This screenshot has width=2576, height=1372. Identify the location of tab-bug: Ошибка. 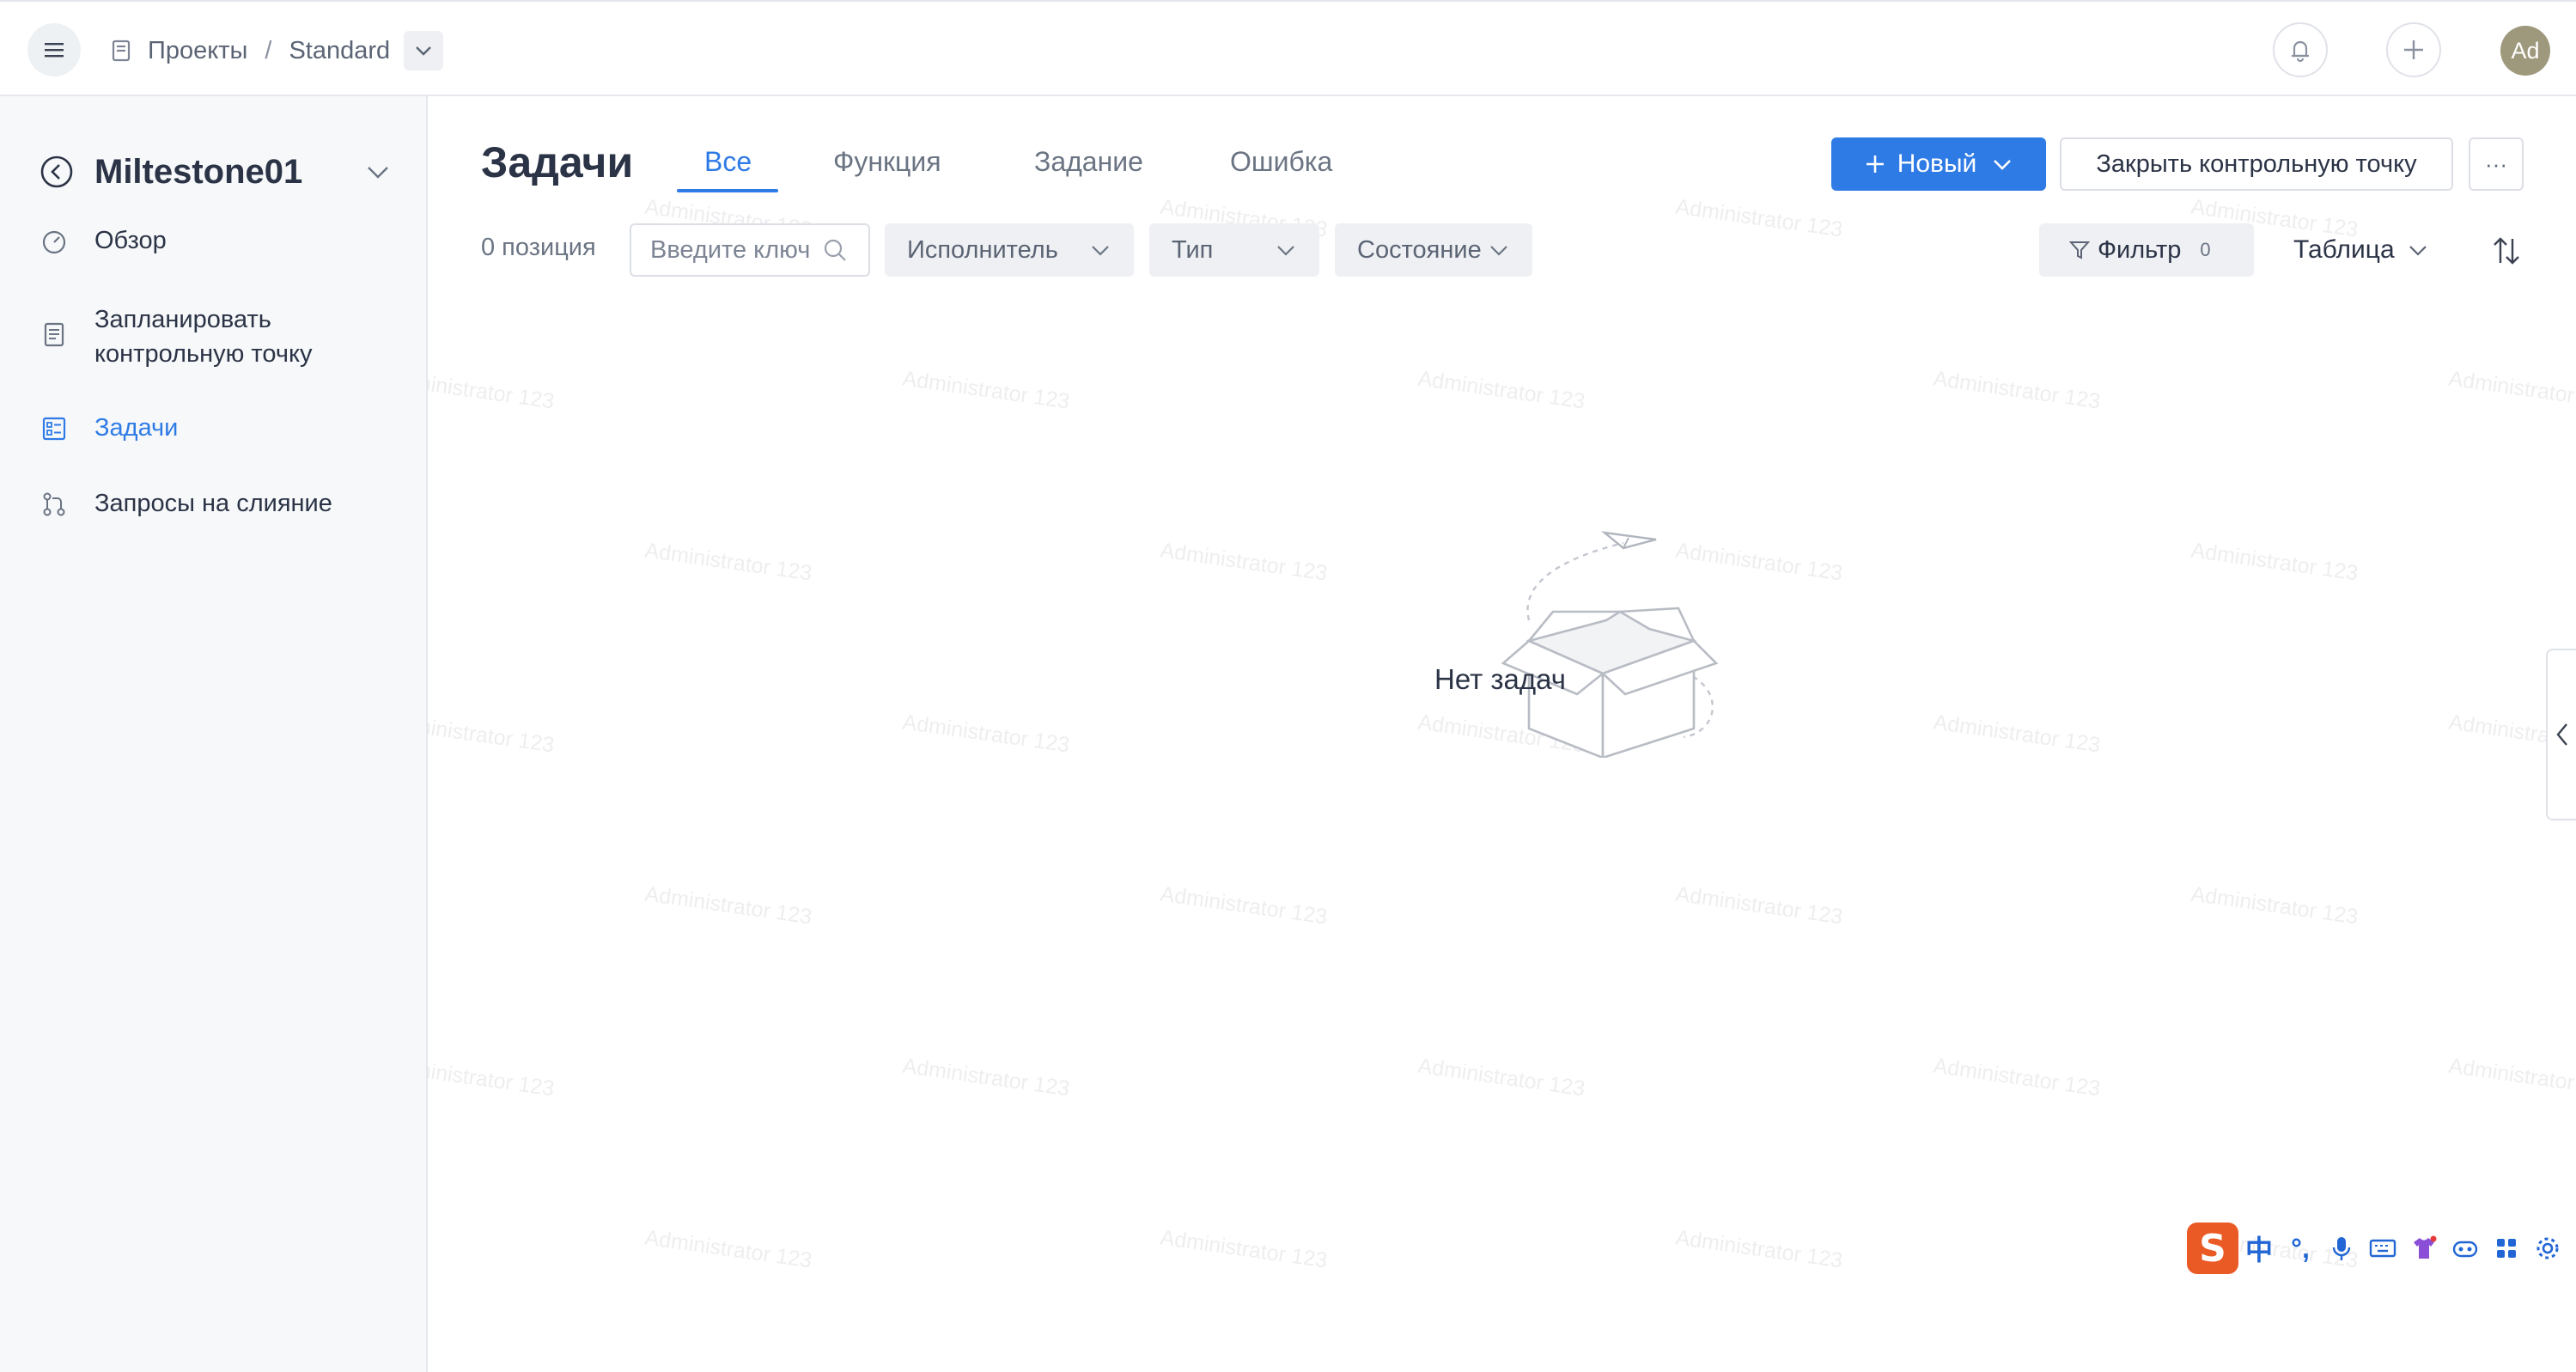
(1281, 170).